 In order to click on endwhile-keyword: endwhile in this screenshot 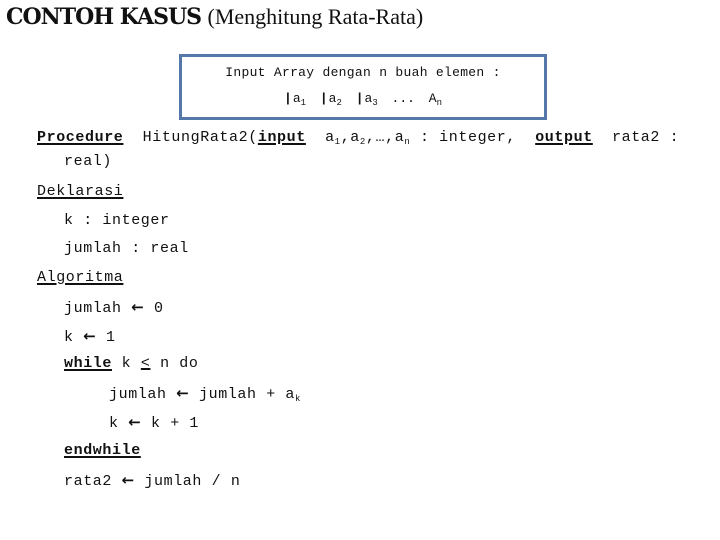, I will do `click(102, 450)`.